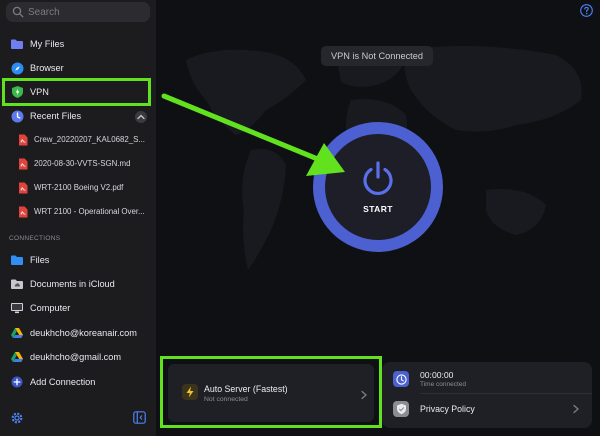 This screenshot has height=436, width=600. Describe the element at coordinates (443, 384) in the screenshot. I see `time-connected-label: Time connected` at that location.